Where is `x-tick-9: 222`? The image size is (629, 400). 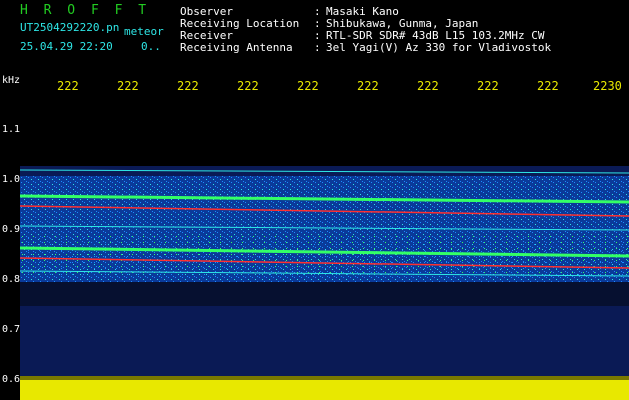
x-tick-9: 222 is located at coordinates (548, 86).